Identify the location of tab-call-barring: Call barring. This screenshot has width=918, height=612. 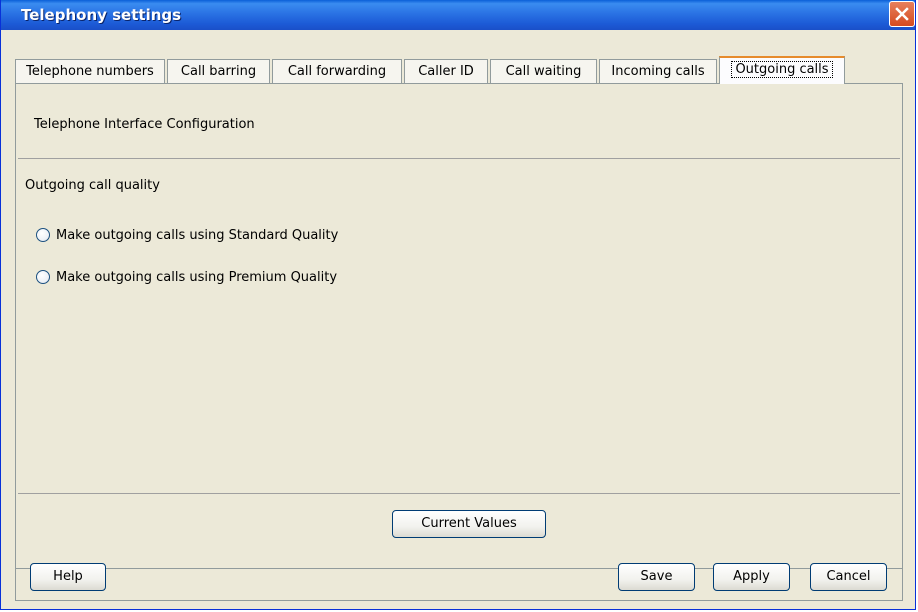
(218, 71).